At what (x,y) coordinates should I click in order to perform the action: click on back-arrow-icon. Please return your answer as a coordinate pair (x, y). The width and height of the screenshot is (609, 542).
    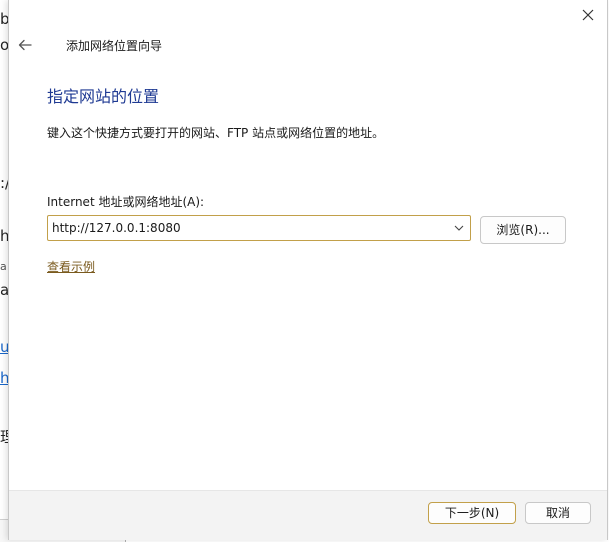
    Looking at the image, I should click on (25, 45).